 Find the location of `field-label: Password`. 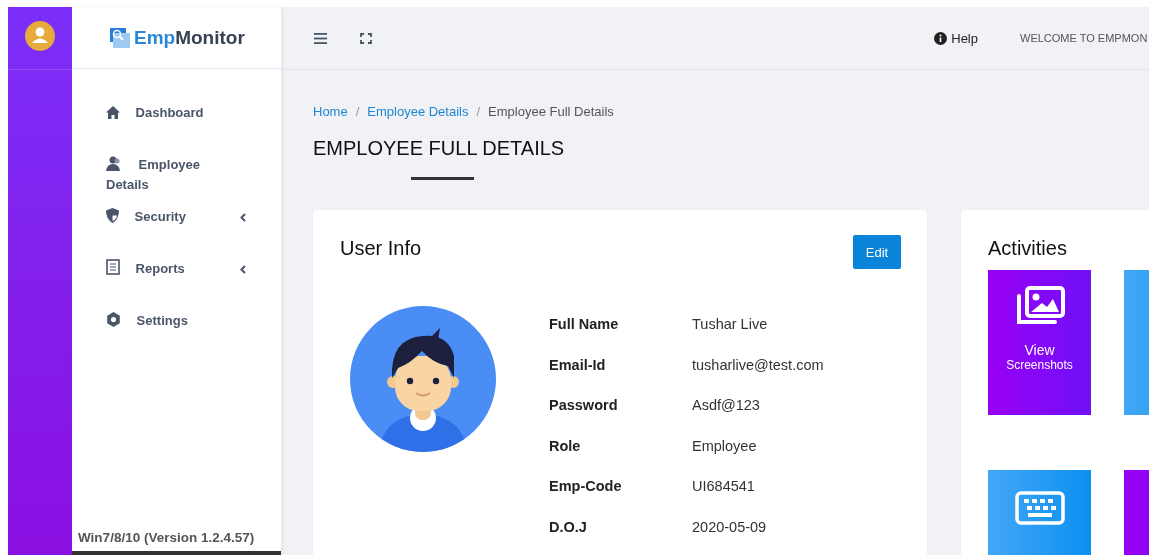

field-label: Password is located at coordinates (584, 406).